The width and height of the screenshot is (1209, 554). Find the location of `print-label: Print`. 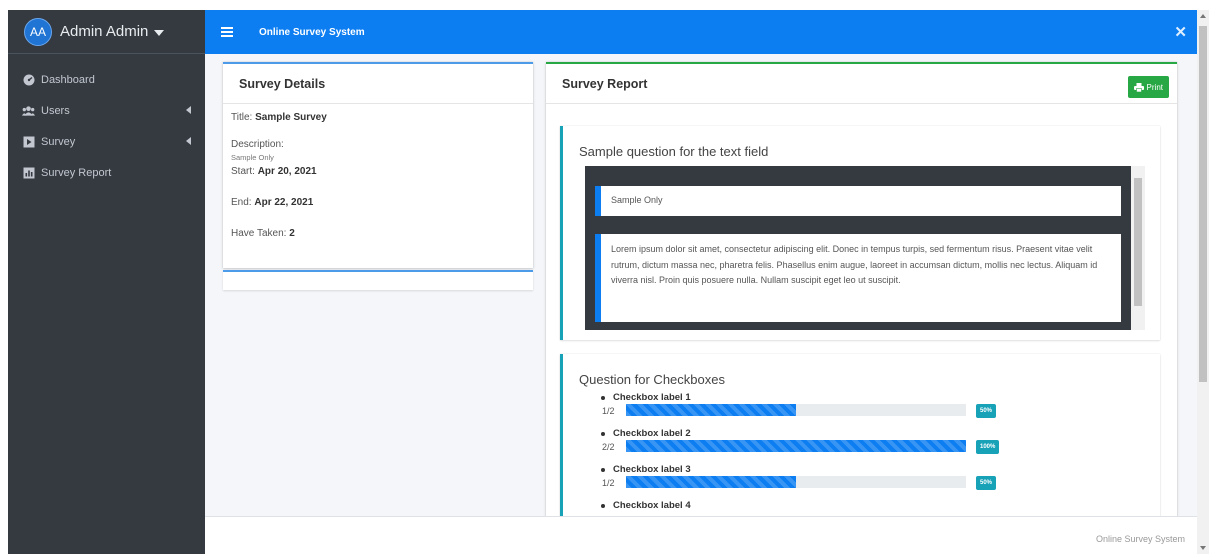

print-label: Print is located at coordinates (1154, 87).